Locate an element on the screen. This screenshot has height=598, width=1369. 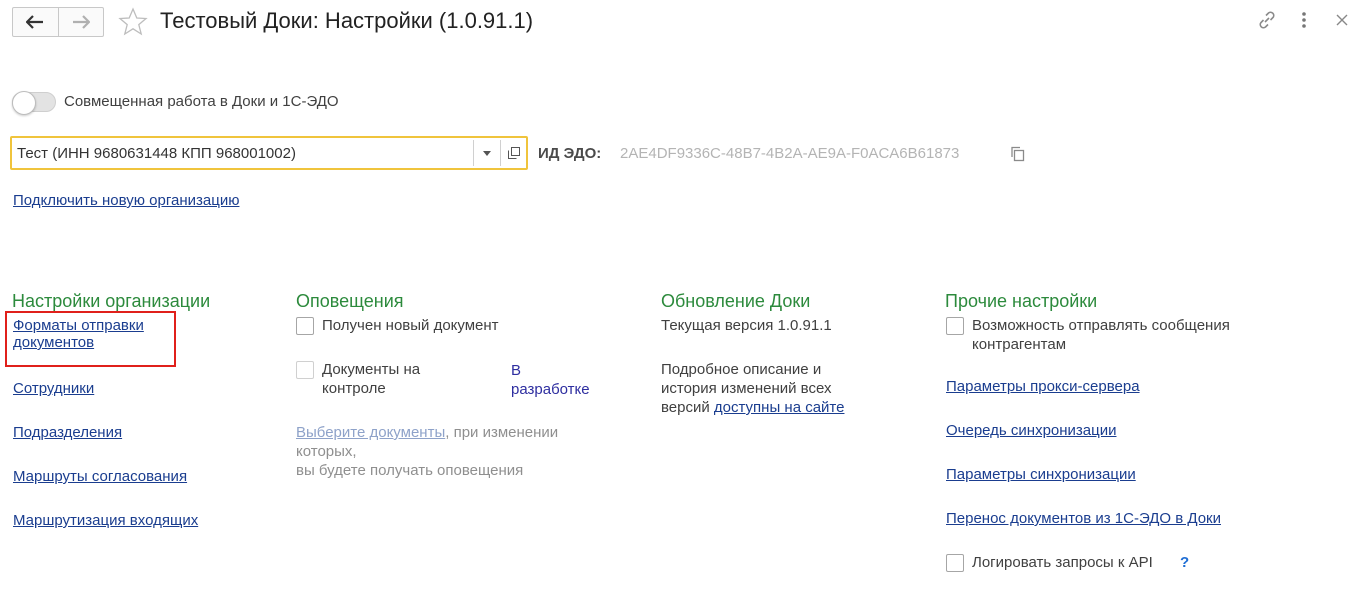
edo-id-value: 2AE4DF9336C-48B7-4B2A-AE9A-F0ACA6B61873 is located at coordinates (790, 153).